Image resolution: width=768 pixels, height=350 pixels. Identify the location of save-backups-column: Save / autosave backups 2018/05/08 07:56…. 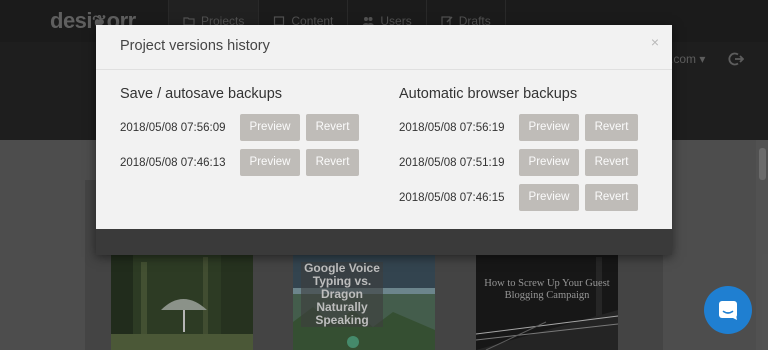
(239, 133).